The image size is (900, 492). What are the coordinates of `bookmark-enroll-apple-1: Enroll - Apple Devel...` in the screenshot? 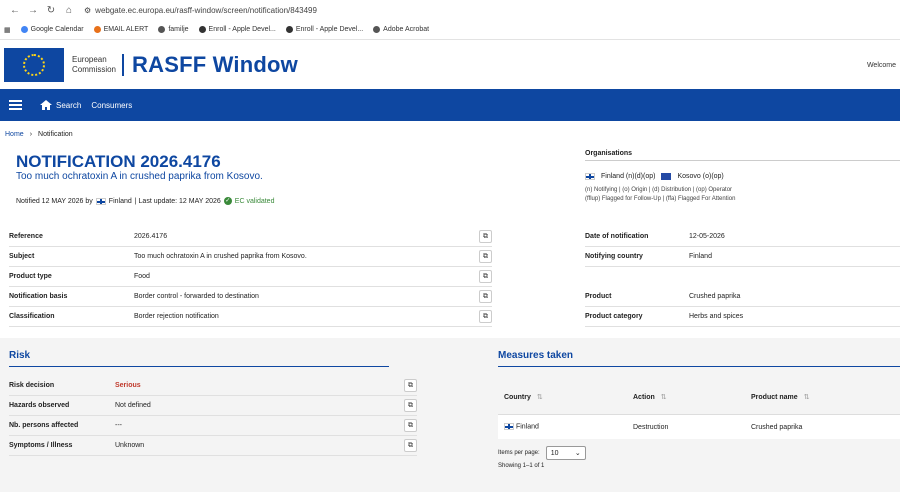 It's located at (237, 29).